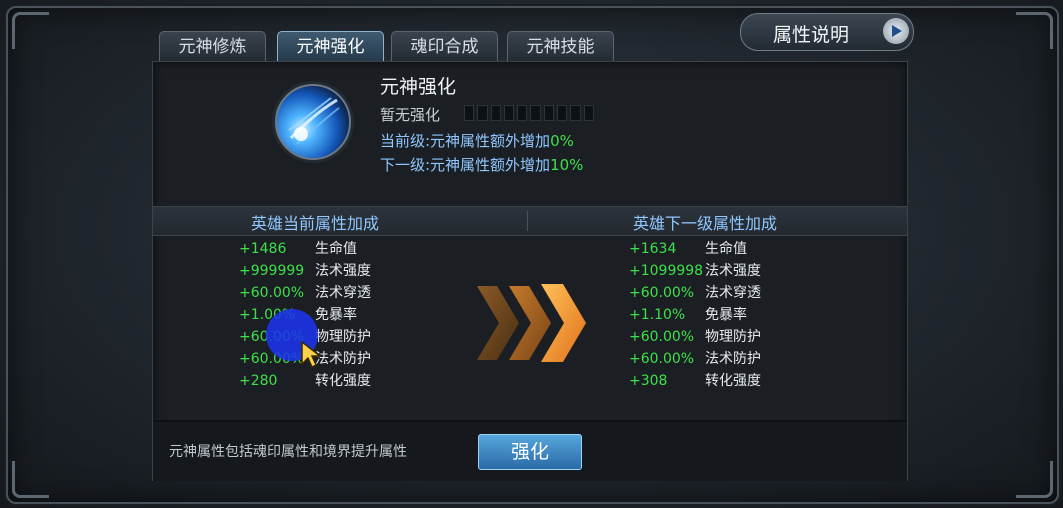  Describe the element at coordinates (529, 113) in the screenshot. I see `enhancement-progress-bar` at that location.